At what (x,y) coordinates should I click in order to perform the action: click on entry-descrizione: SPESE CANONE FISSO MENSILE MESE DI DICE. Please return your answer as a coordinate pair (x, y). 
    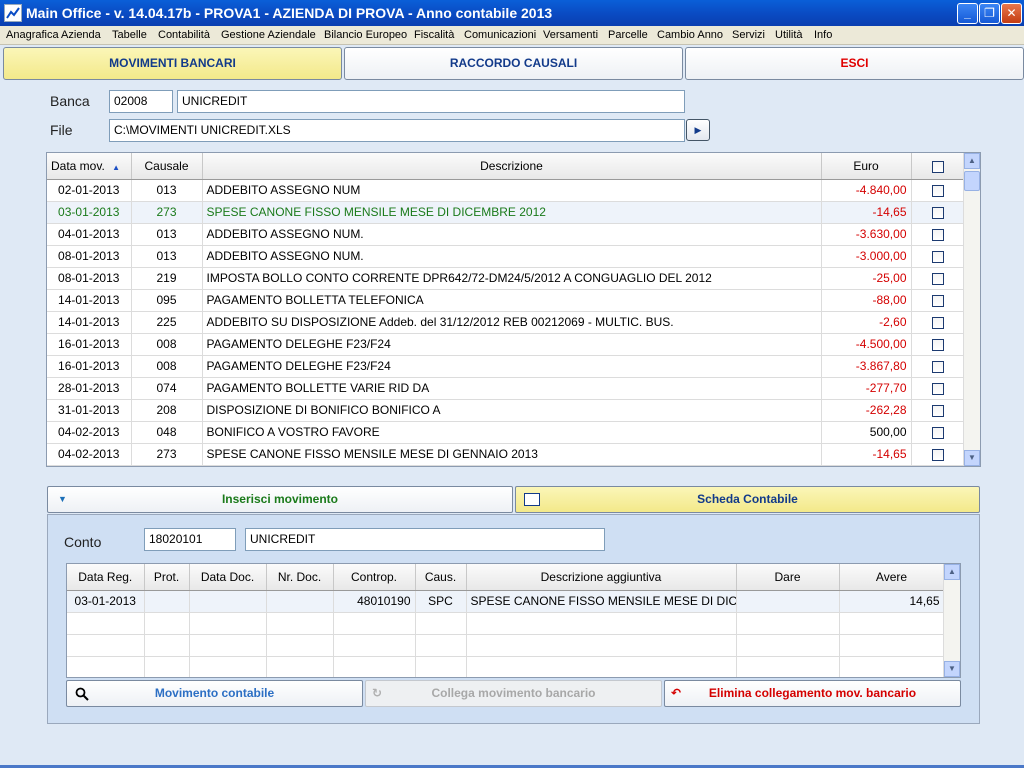
    Looking at the image, I should click on (601, 601).